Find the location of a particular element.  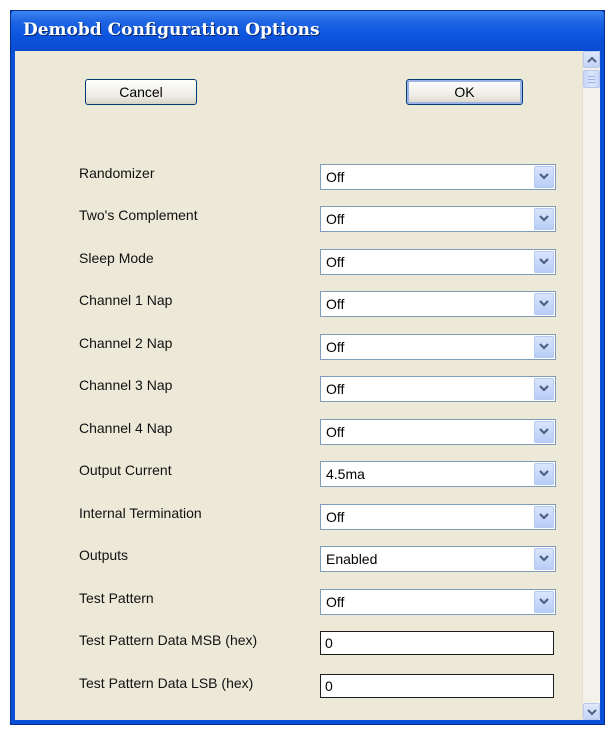

test-pattern-lsb-input is located at coordinates (437, 686).